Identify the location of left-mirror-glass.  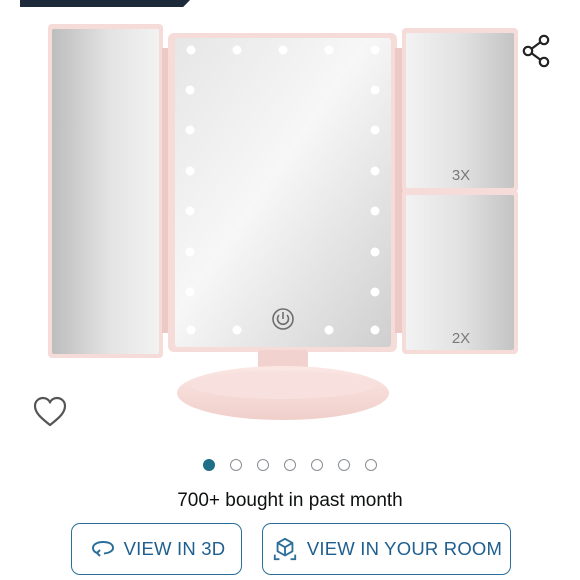
(105, 191).